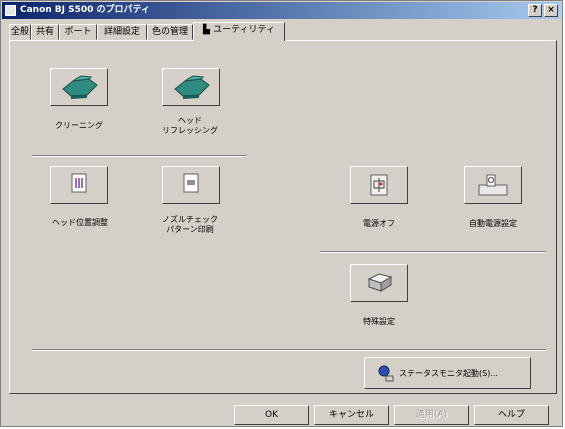 The width and height of the screenshot is (565, 429). I want to click on head-alignment-label: ヘッド位置調整, so click(80, 222).